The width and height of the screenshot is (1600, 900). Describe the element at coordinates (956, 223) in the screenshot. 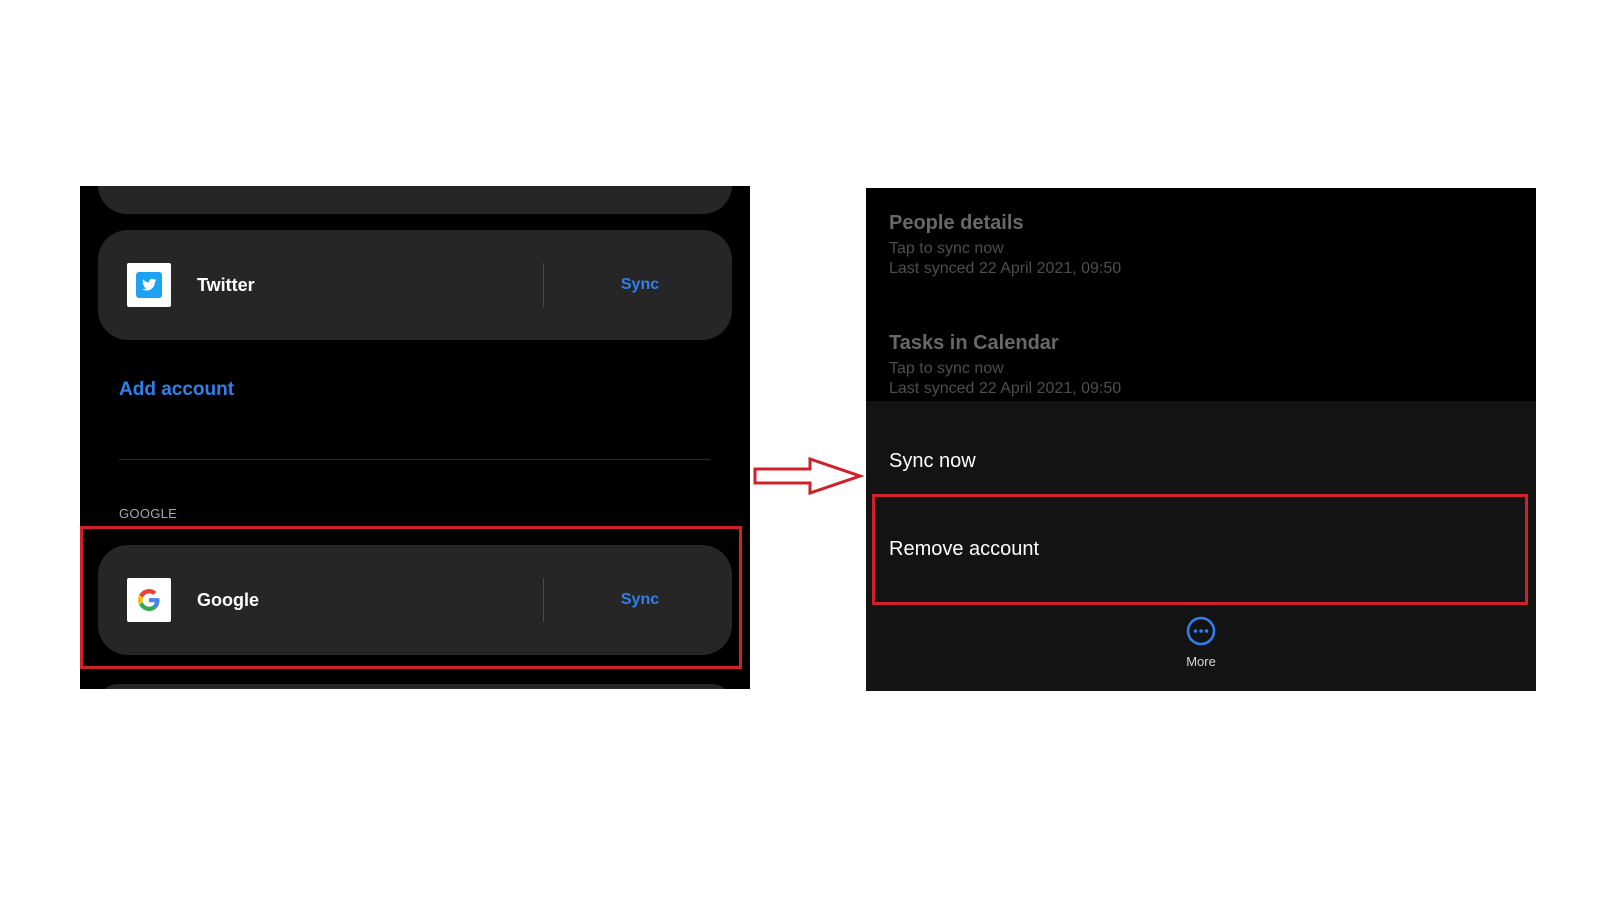

I see `sync-item-title: People details` at that location.